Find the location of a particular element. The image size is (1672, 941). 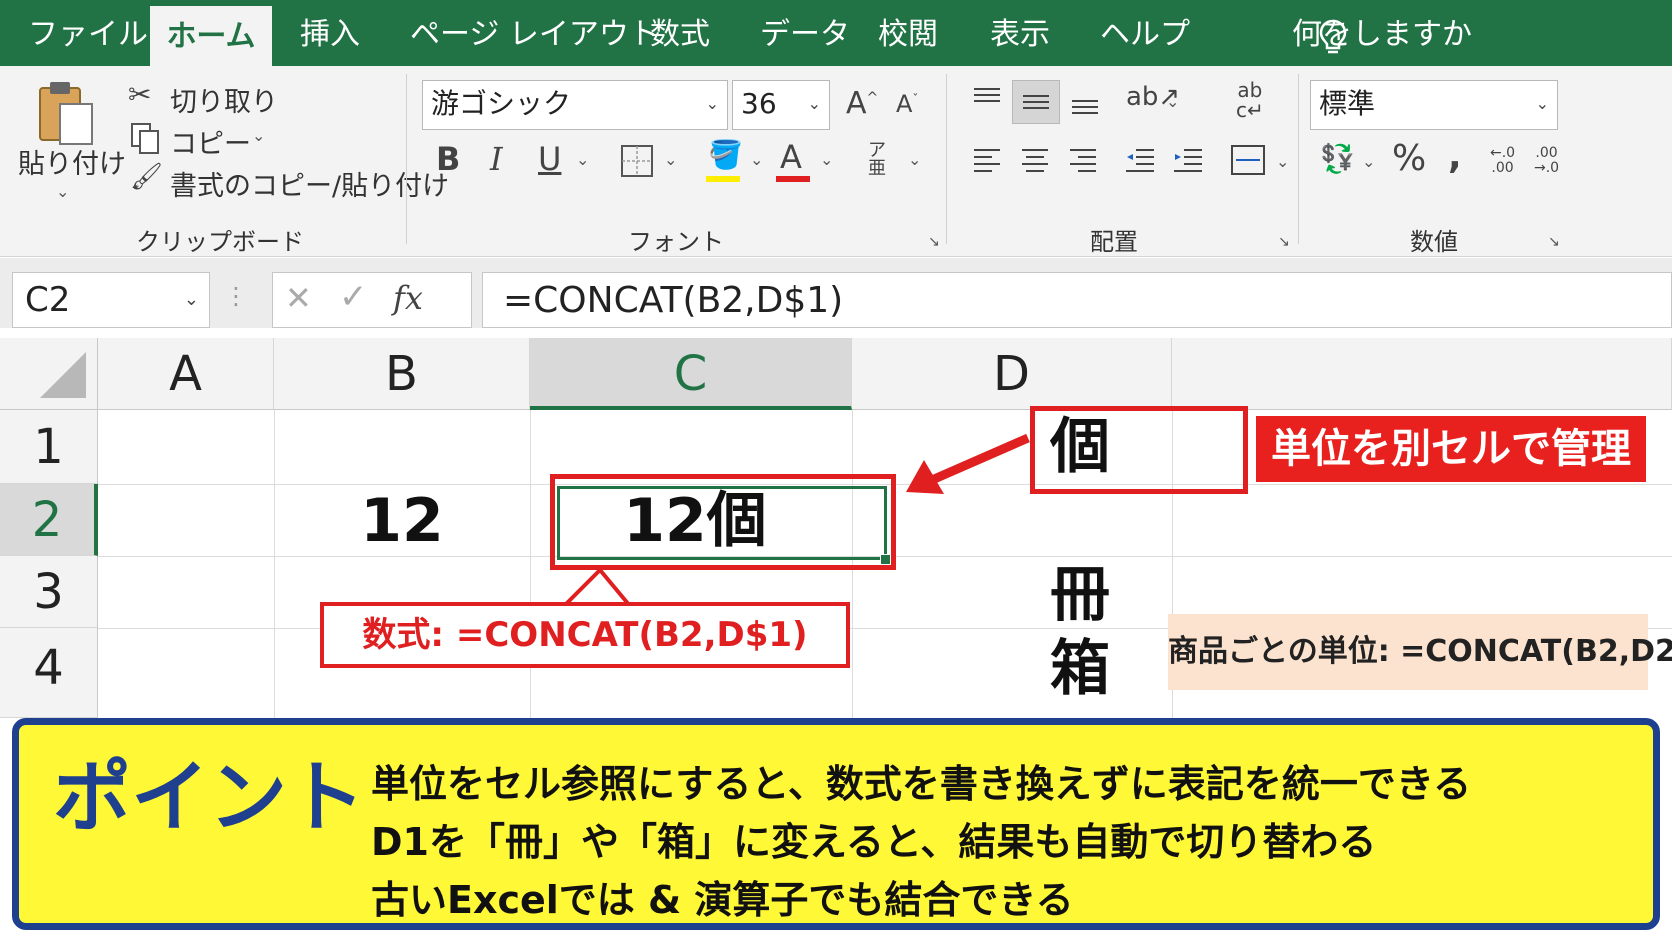

insert-function-icon: fx is located at coordinates (408, 298).